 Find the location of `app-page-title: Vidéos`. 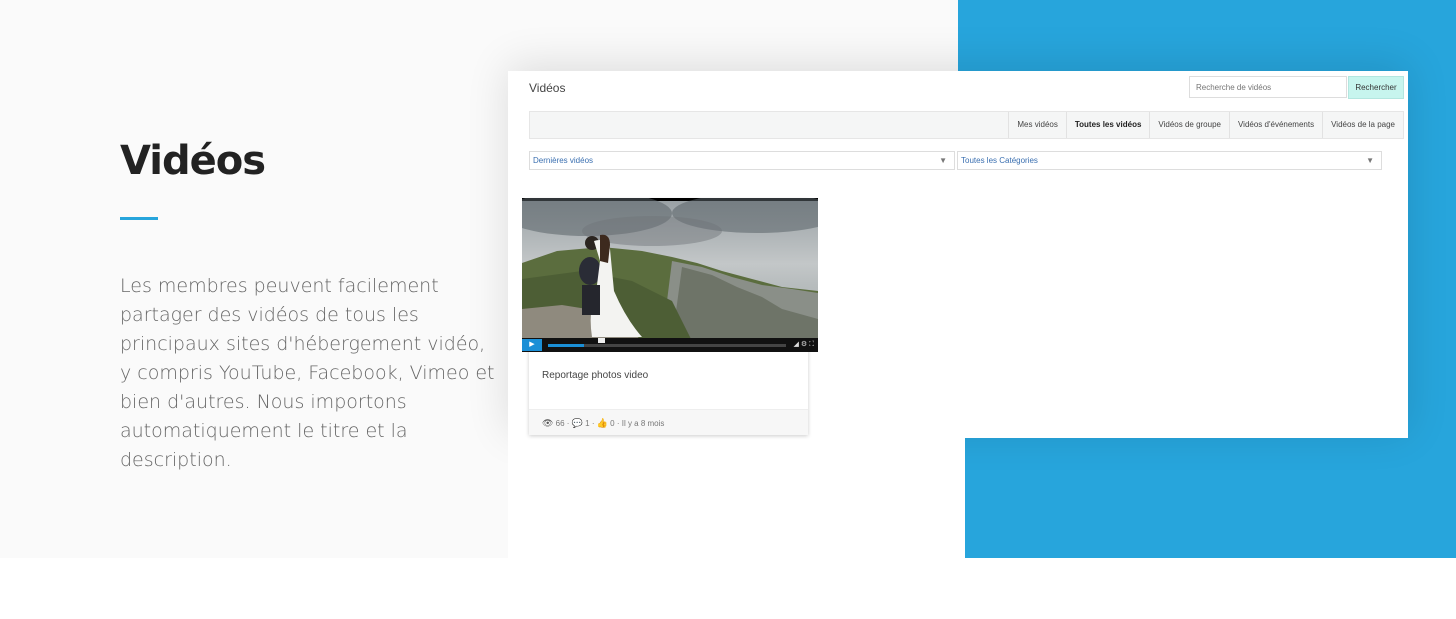

app-page-title: Vidéos is located at coordinates (547, 88).